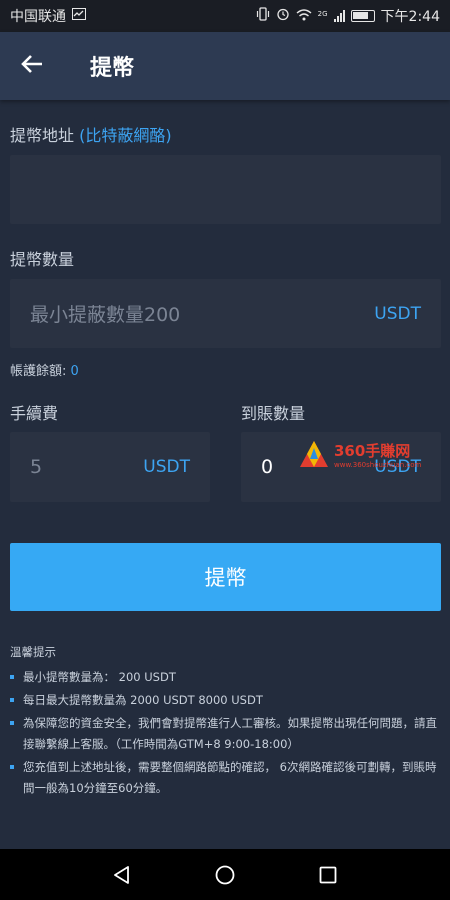 Image resolution: width=450 pixels, height=900 pixels. Describe the element at coordinates (314, 454) in the screenshot. I see `watermark-triangle-icon` at that location.